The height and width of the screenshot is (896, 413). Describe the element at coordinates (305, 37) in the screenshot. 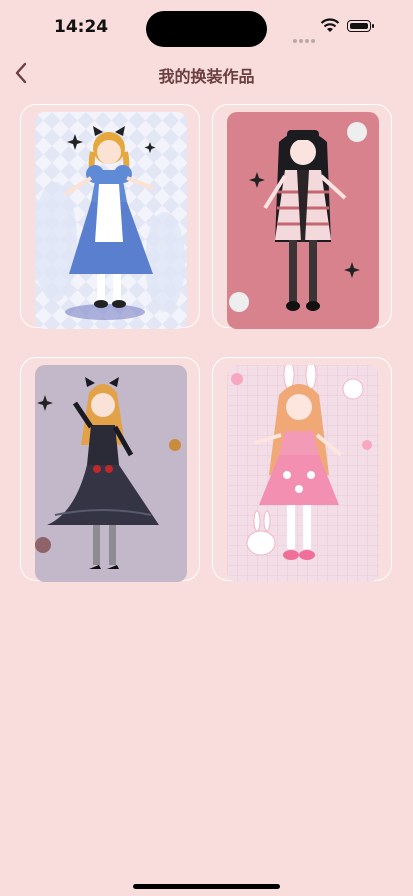

I see `signal-dots-icon` at that location.